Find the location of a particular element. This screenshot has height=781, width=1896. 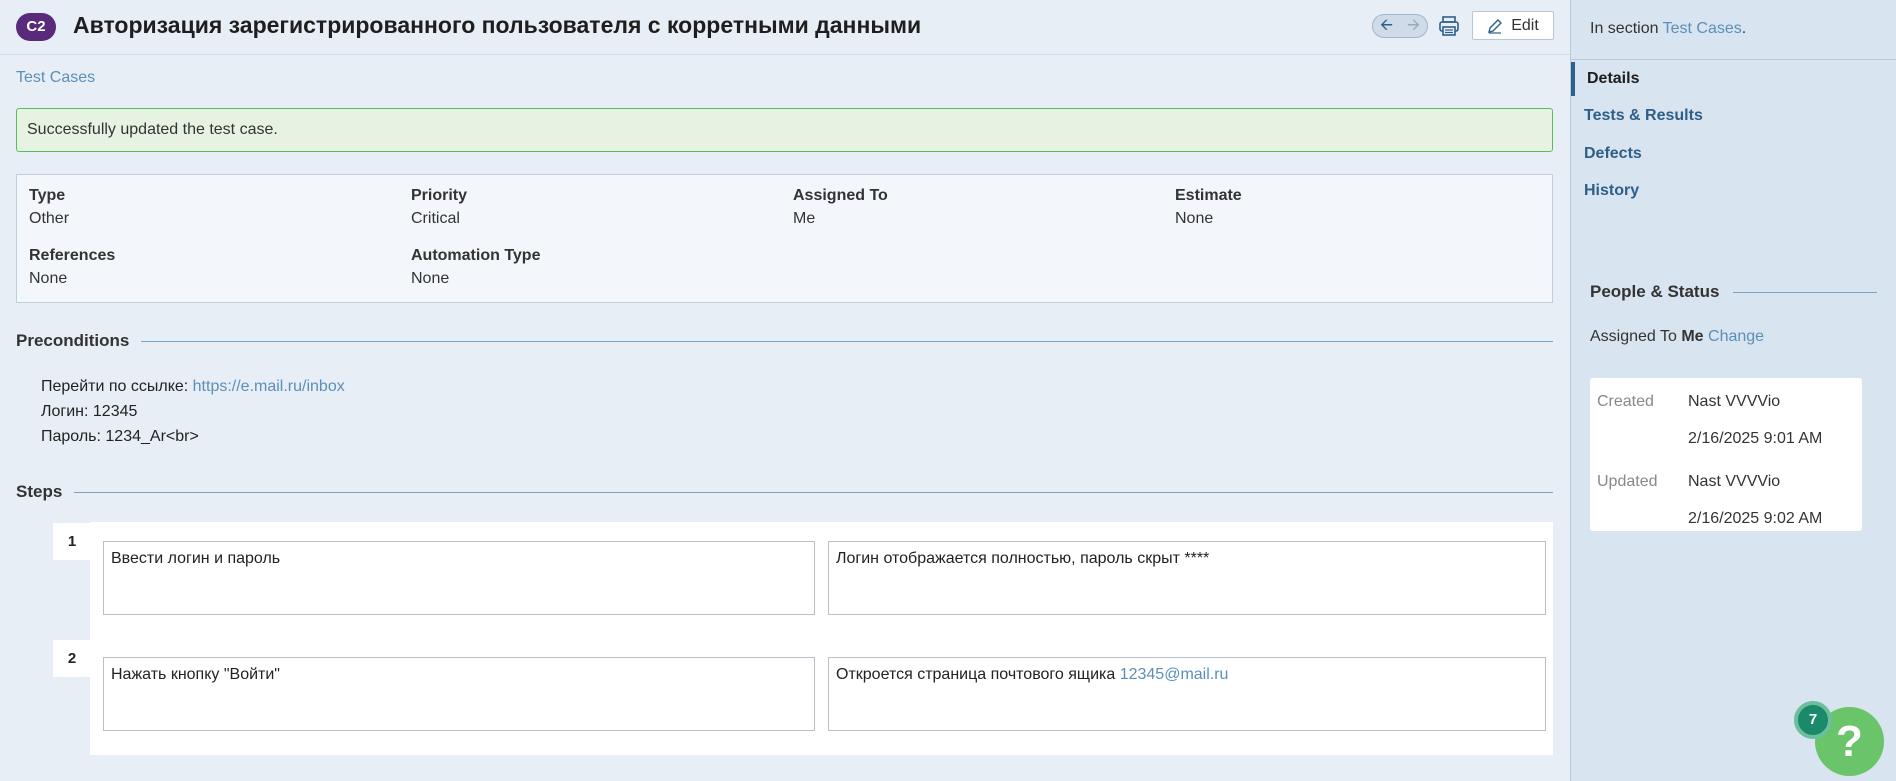

field-references: References None is located at coordinates (72, 267).